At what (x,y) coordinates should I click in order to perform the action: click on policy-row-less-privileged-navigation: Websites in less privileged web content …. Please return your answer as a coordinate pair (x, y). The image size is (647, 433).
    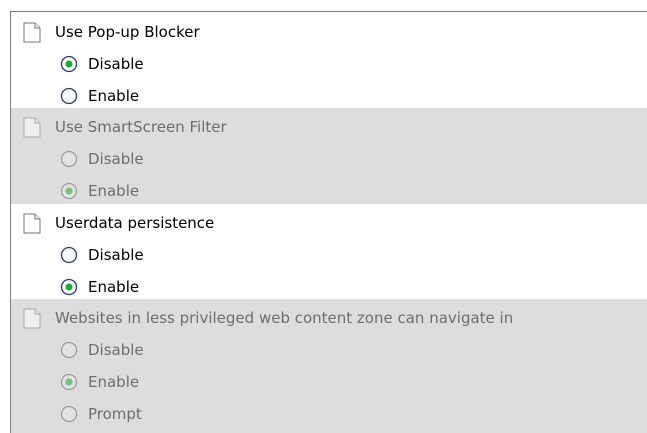
    Looking at the image, I should click on (329, 317).